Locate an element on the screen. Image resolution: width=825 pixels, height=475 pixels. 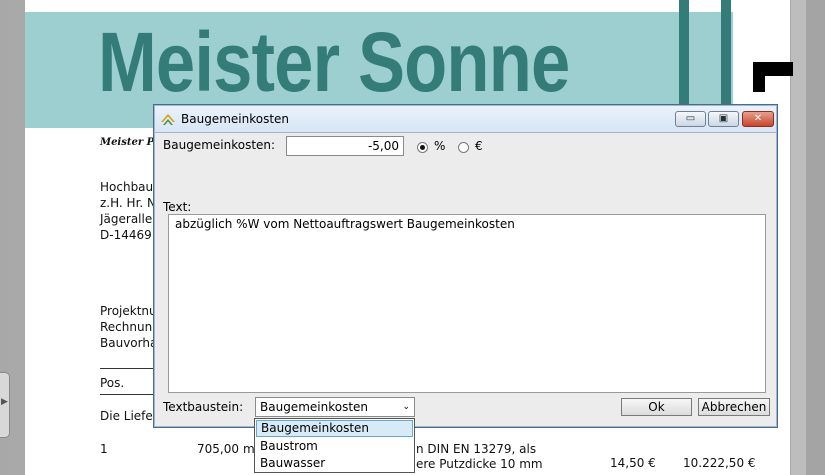
close-icon: ✕ is located at coordinates (758, 118).